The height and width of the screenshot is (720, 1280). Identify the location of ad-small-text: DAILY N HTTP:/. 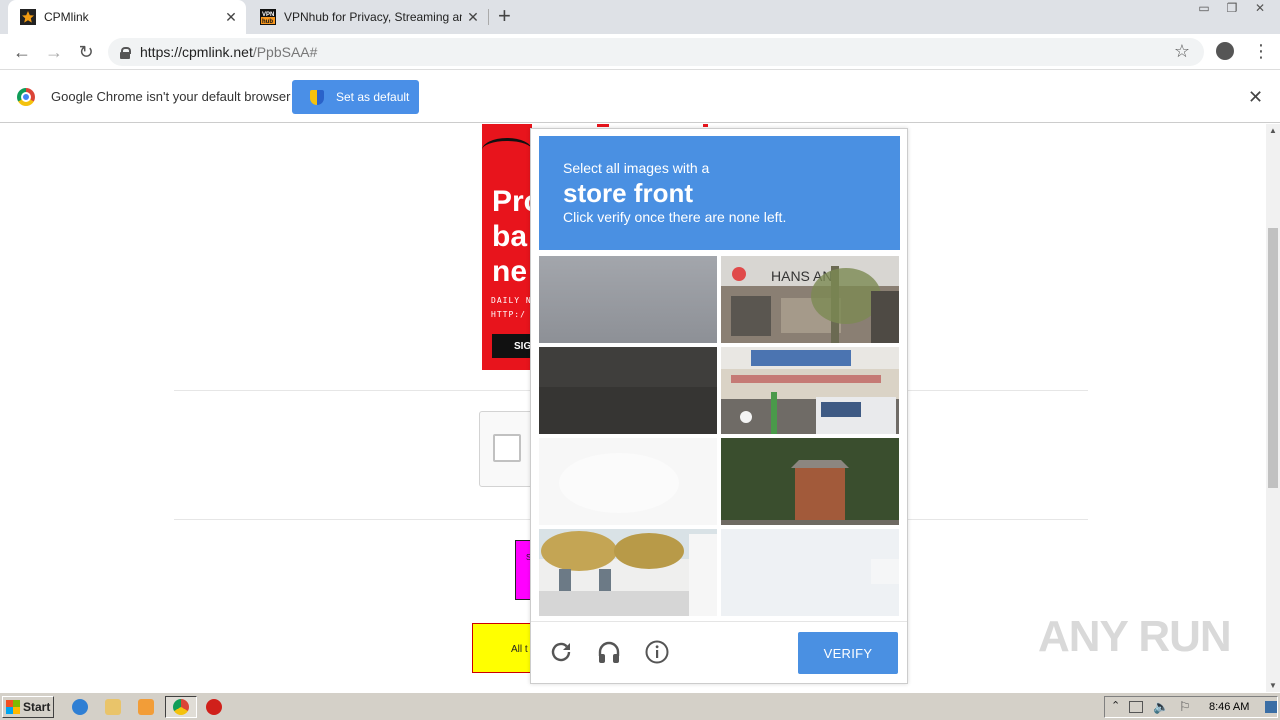
(511, 308).